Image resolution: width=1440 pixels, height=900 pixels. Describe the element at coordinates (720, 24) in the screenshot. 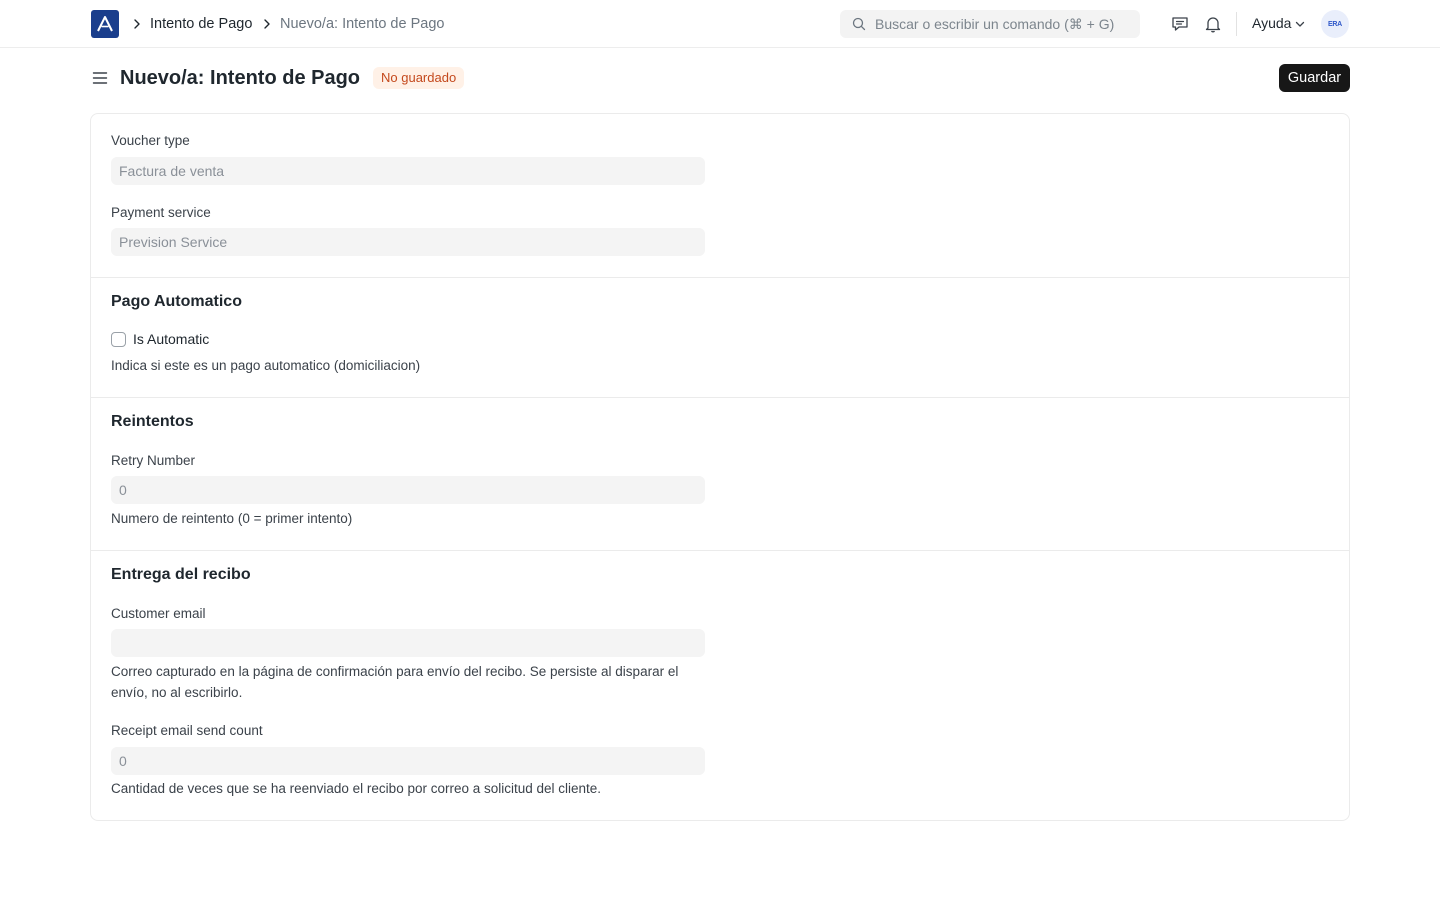

I see `navbar: Intento de Pago Nuevo/a` at that location.